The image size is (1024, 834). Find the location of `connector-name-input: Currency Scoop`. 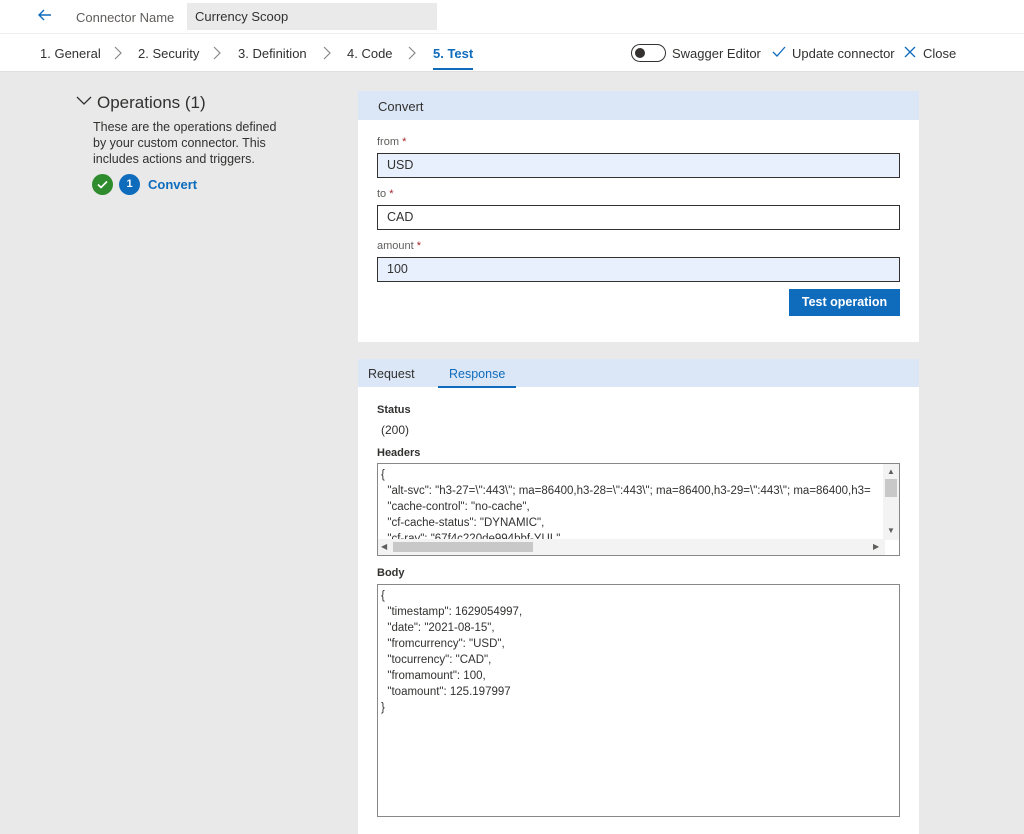

connector-name-input: Currency Scoop is located at coordinates (312, 16).